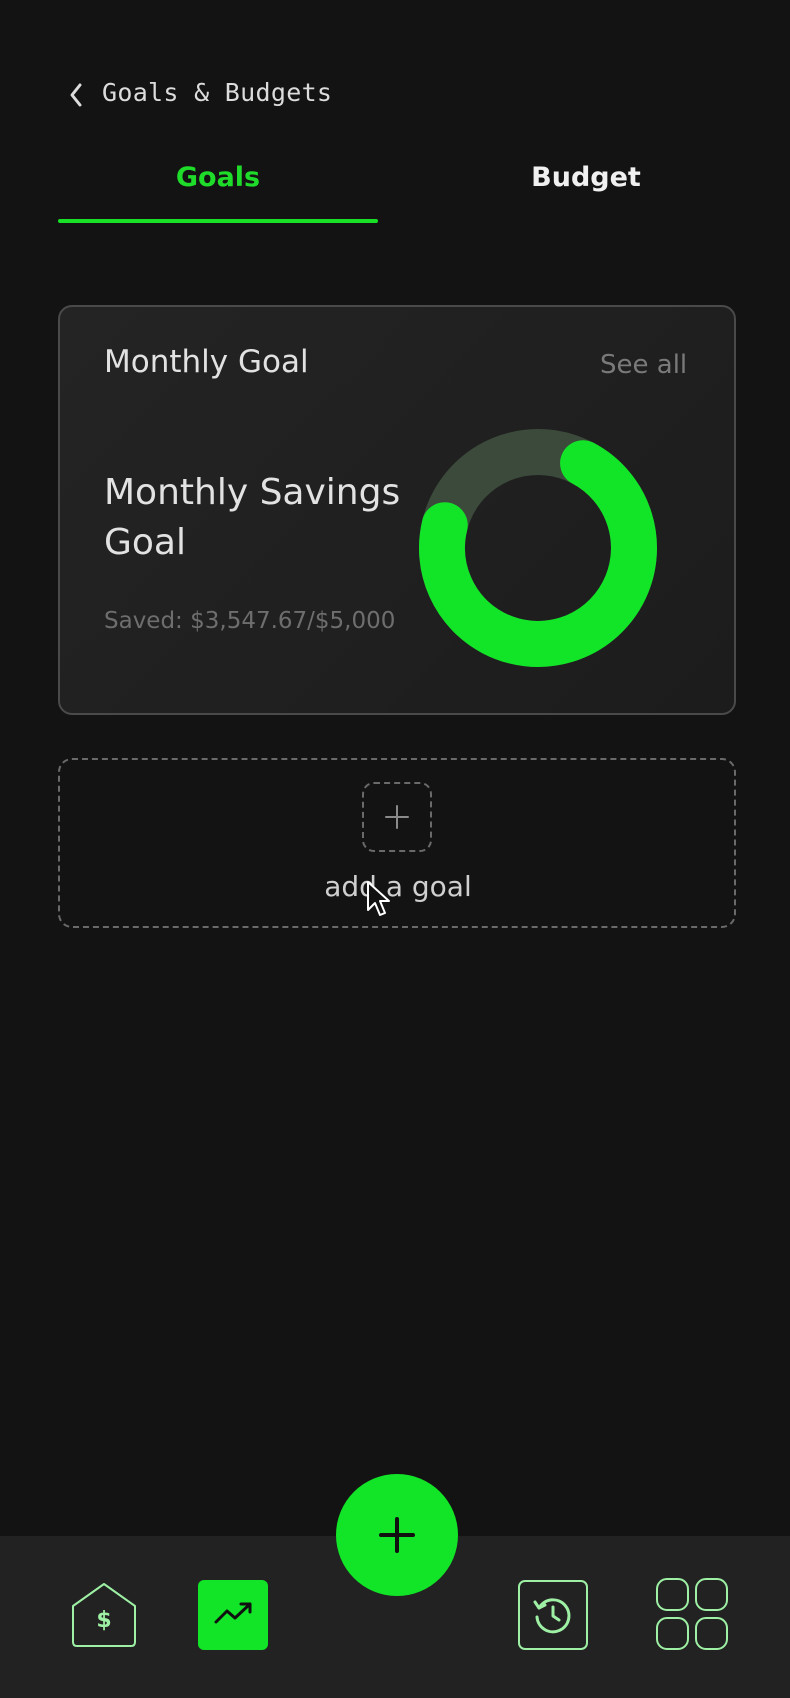 The width and height of the screenshot is (790, 1698). What do you see at coordinates (218, 221) in the screenshot?
I see `active-tab-indicator` at bounding box center [218, 221].